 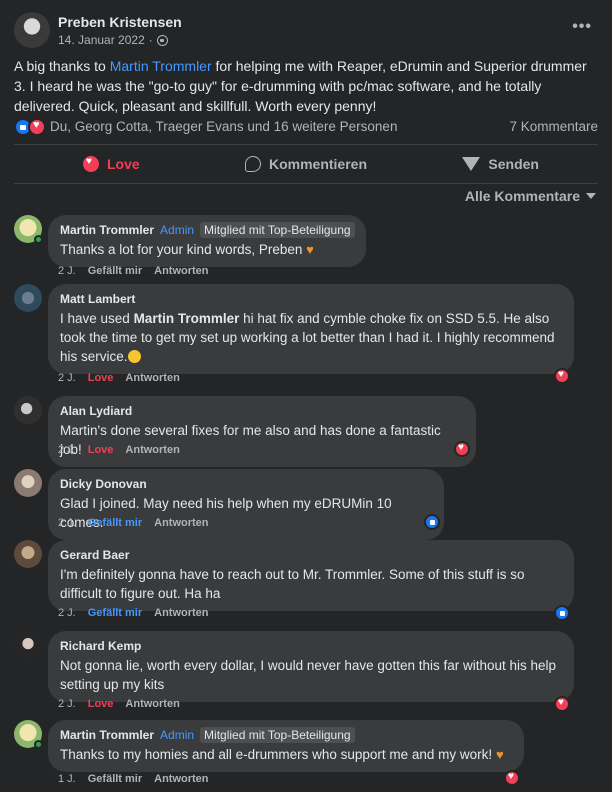 I want to click on action-bar: Love Kommentieren Senden, so click(x=306, y=164).